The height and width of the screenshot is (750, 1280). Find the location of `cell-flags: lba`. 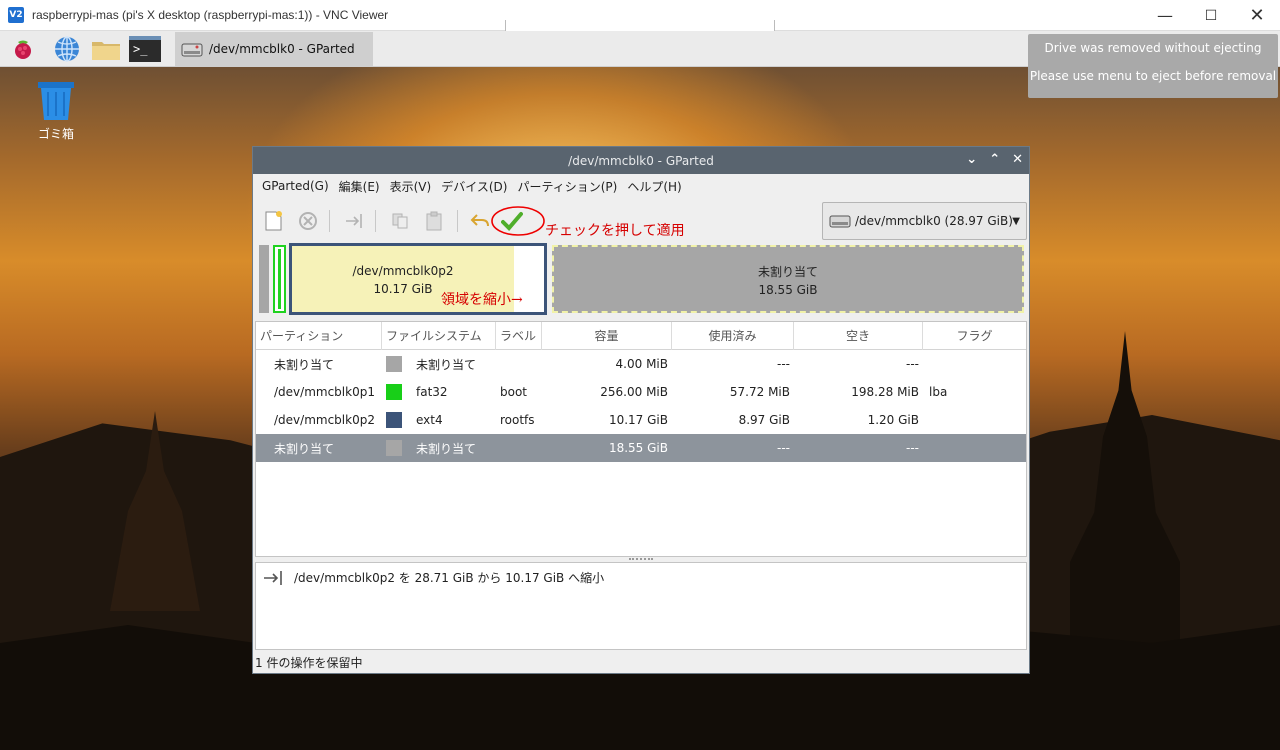

cell-flags: lba is located at coordinates (938, 392).